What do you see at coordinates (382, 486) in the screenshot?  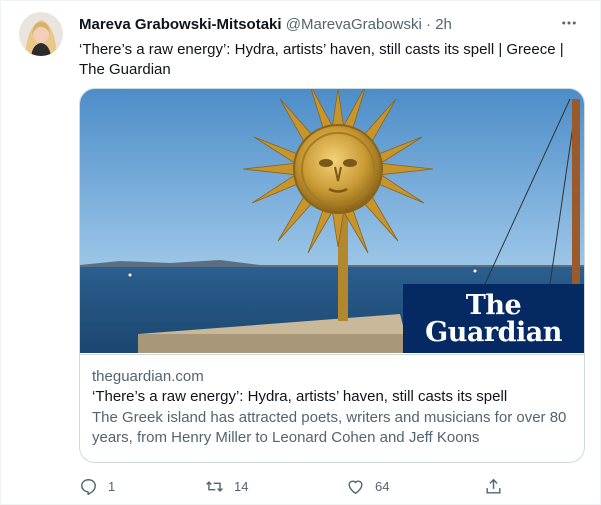 I see `like-count: 64` at bounding box center [382, 486].